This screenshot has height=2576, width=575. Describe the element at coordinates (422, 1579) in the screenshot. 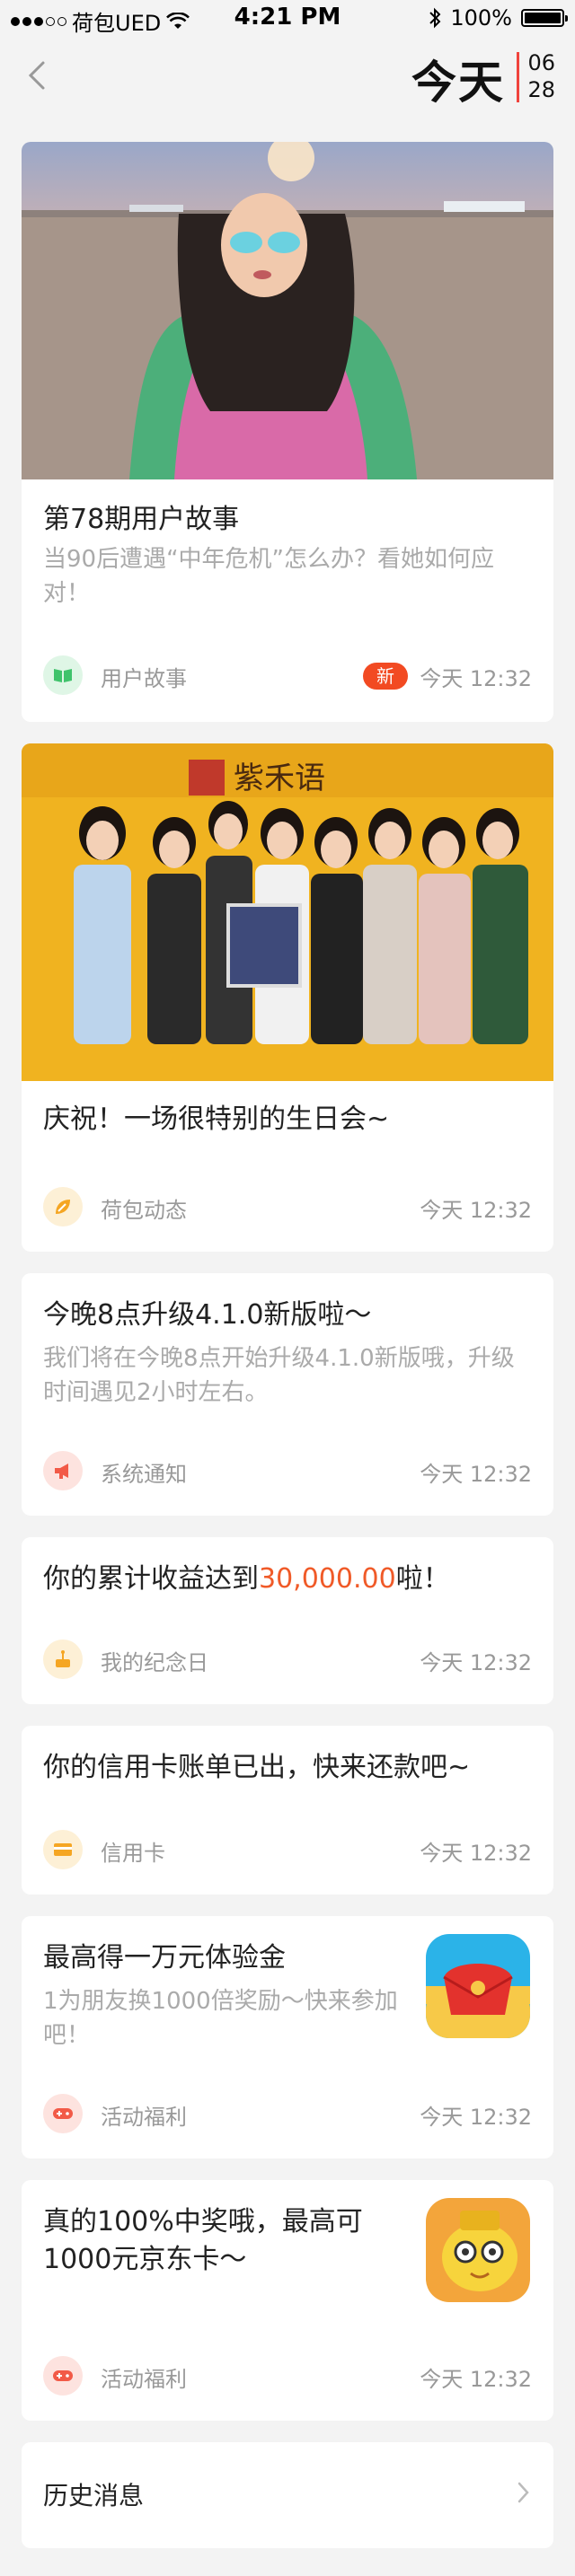

I see `title-suffix: 啦！` at that location.